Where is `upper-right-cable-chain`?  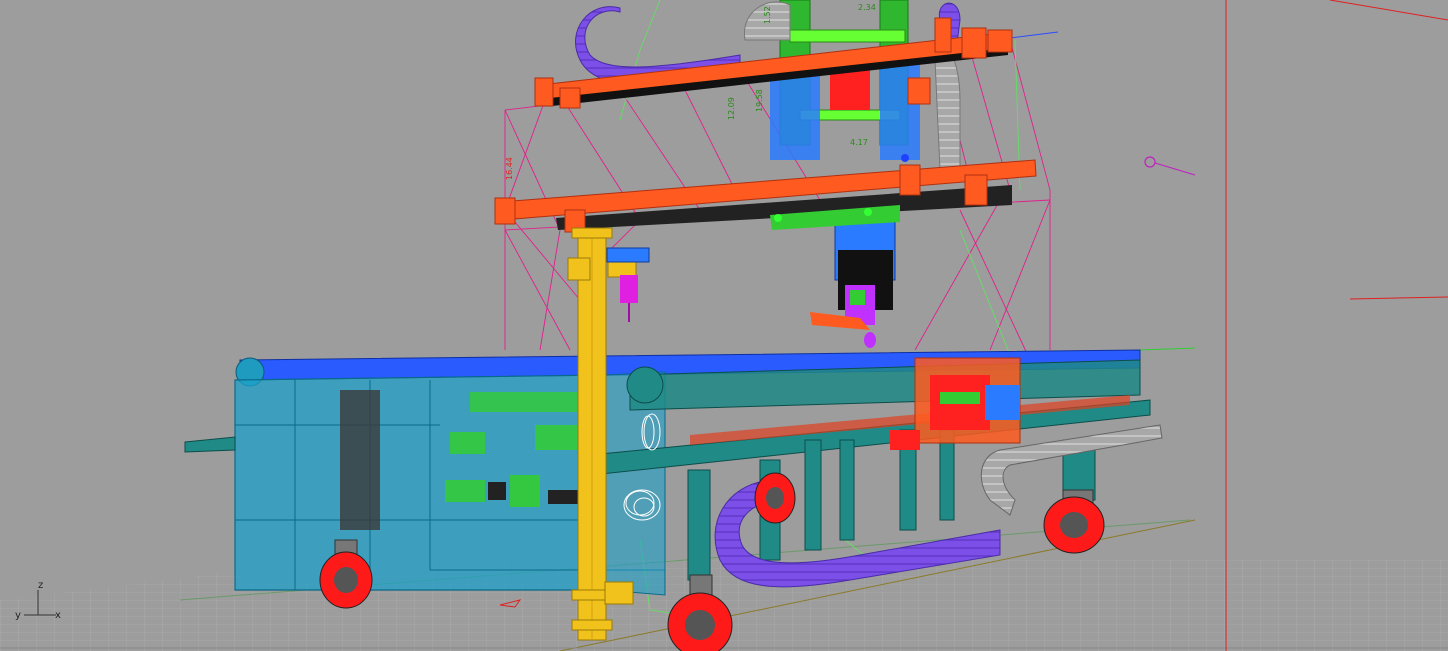
upper-right-cable-chain is located at coordinates (947, 109).